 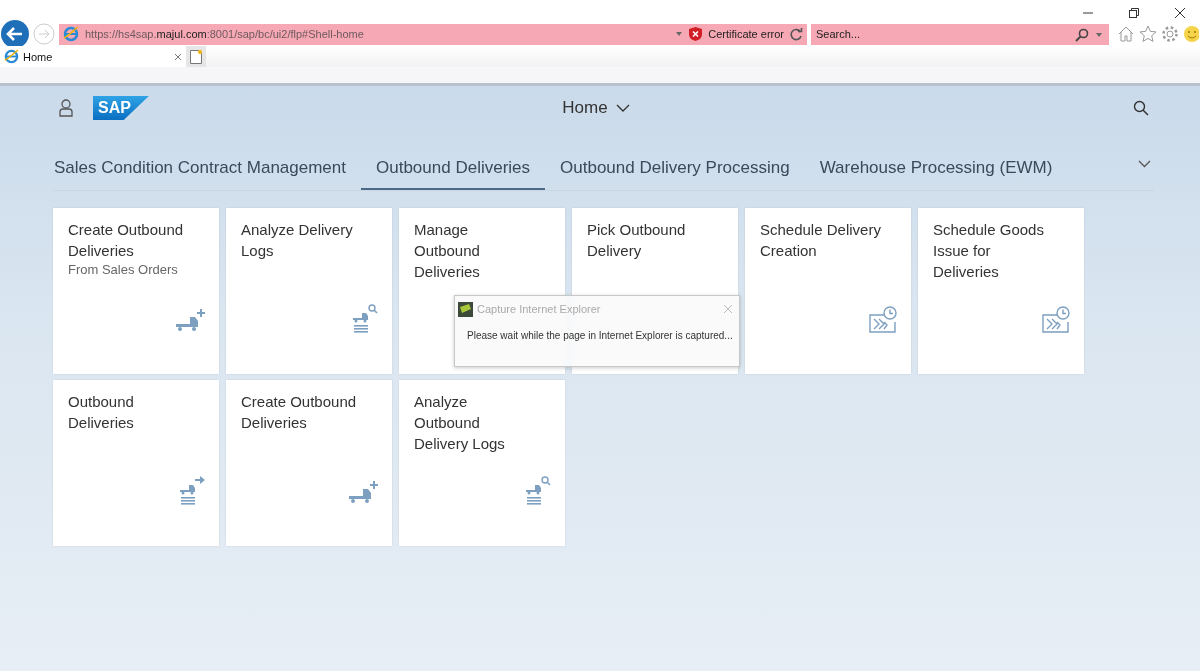 What do you see at coordinates (192, 491) in the screenshot?
I see `truck-list-arrow-icon` at bounding box center [192, 491].